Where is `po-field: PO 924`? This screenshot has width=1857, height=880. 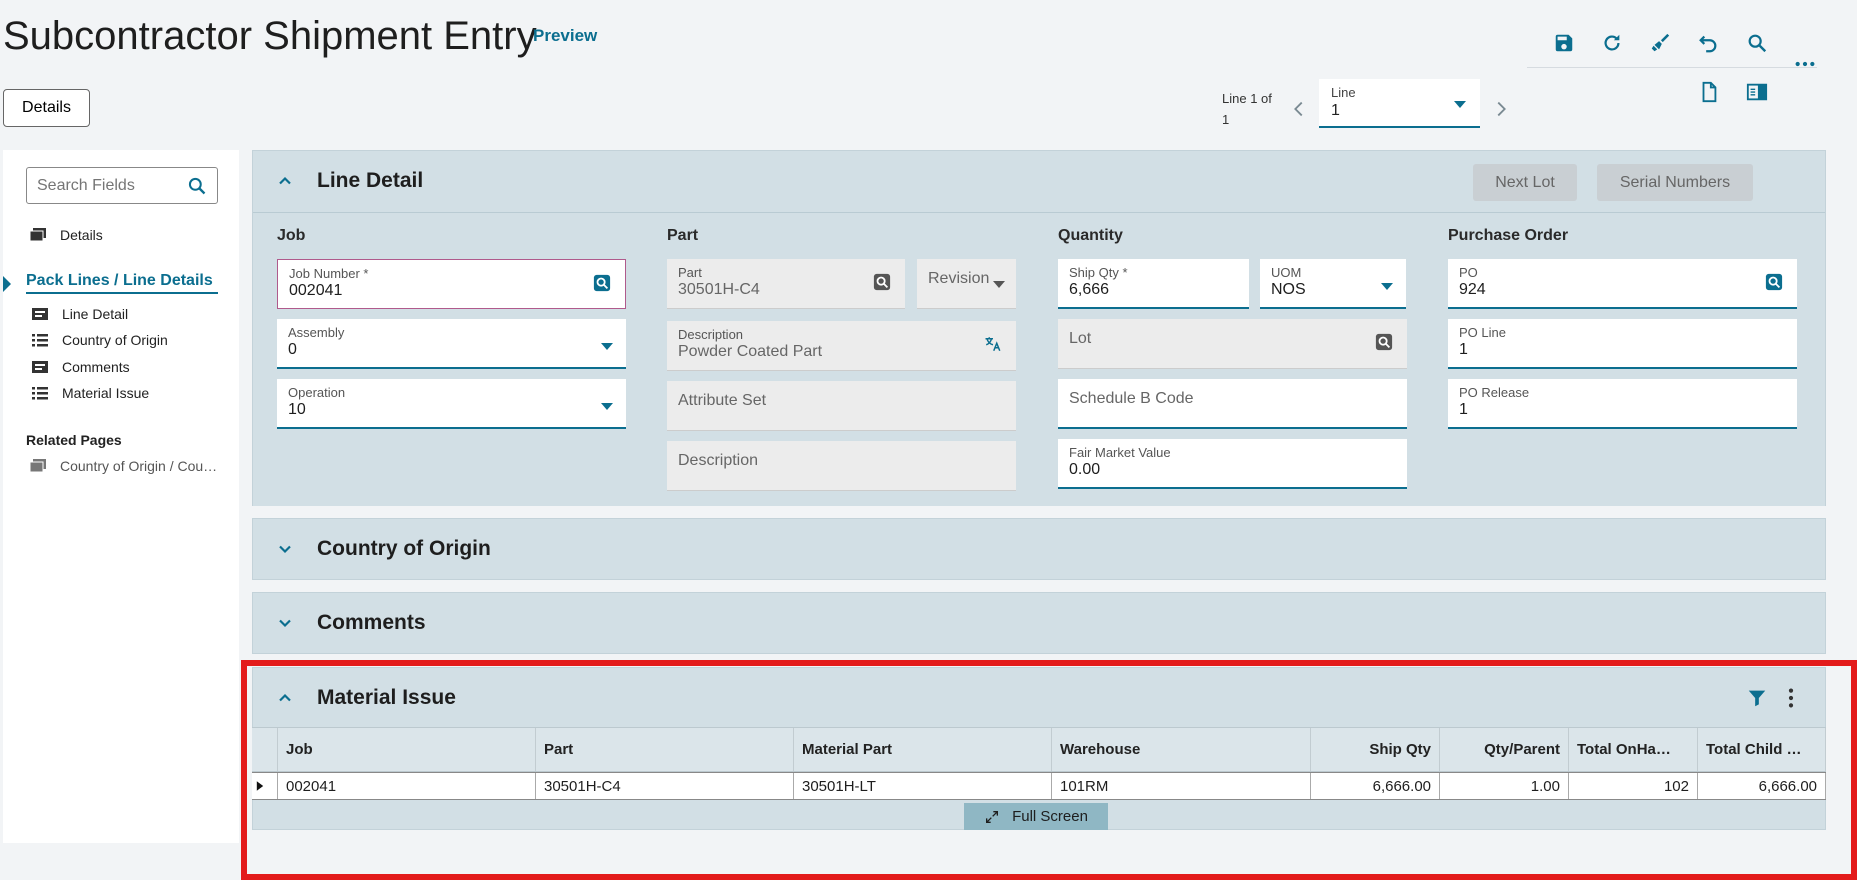
po-field: PO 924 is located at coordinates (1622, 284).